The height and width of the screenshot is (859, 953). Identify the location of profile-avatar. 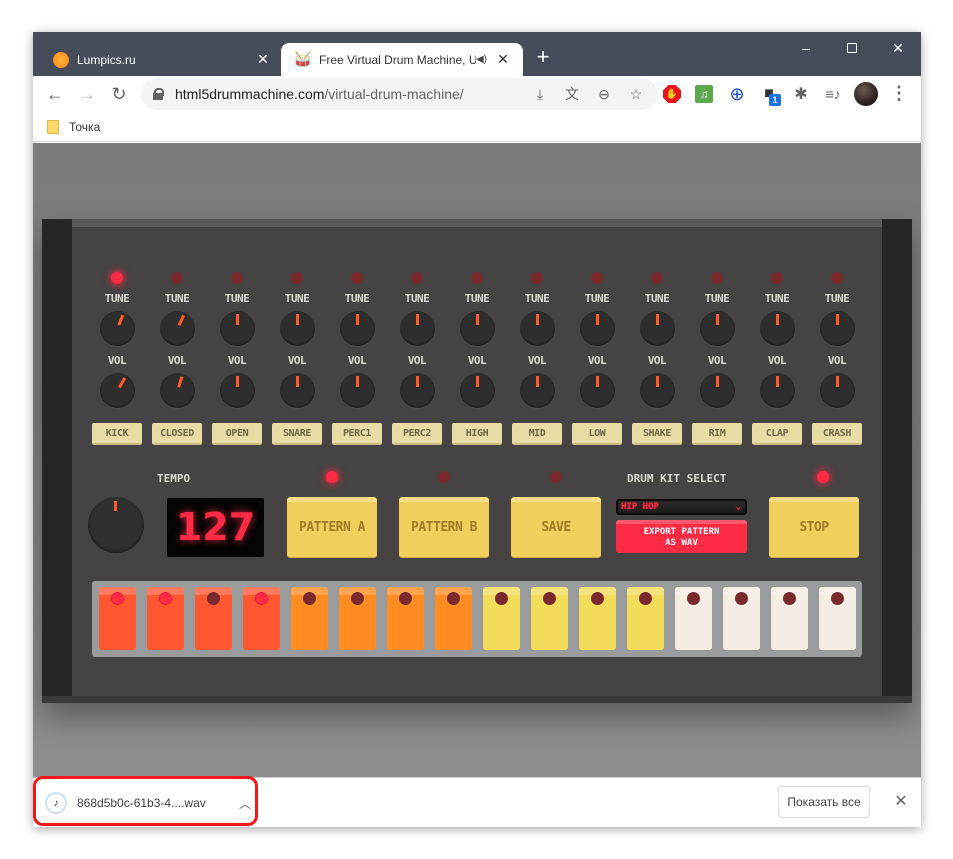
(866, 94).